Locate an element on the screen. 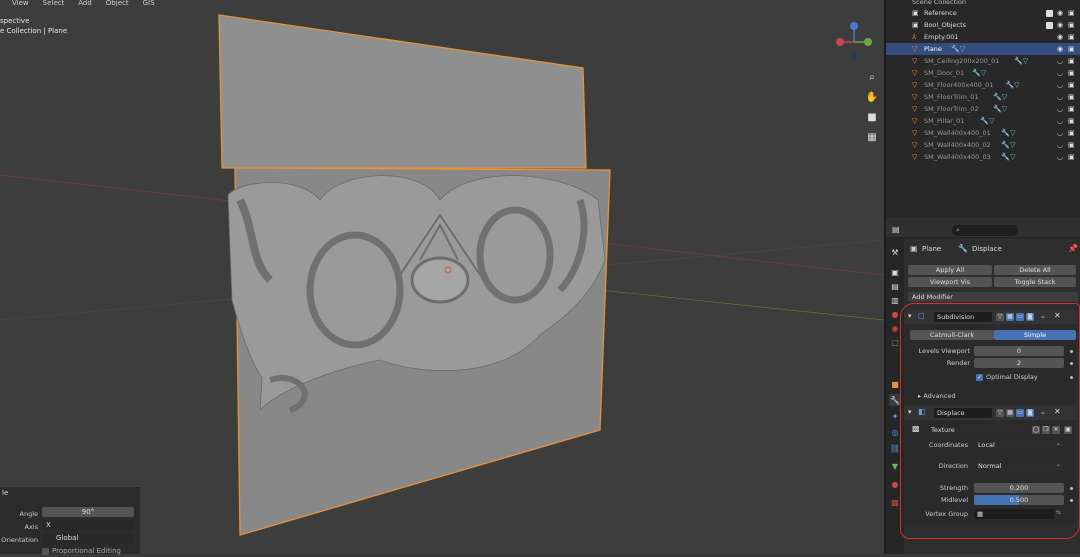  breadcrumb-modifier: Displace is located at coordinates (987, 249).